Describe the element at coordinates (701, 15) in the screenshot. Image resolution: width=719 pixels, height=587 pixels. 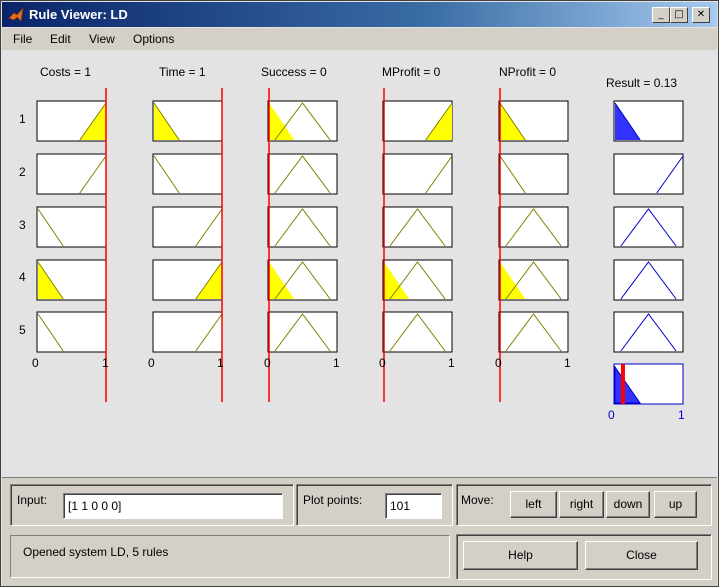
I see `close-window-button: ✕` at that location.